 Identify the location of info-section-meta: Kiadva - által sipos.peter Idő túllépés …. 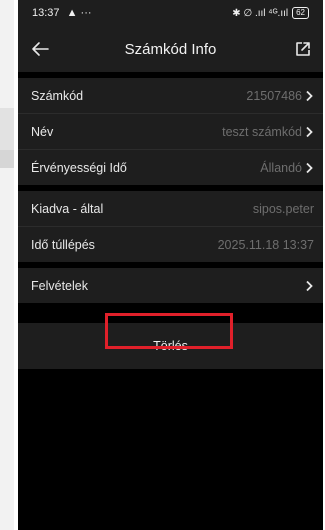
(170, 226).